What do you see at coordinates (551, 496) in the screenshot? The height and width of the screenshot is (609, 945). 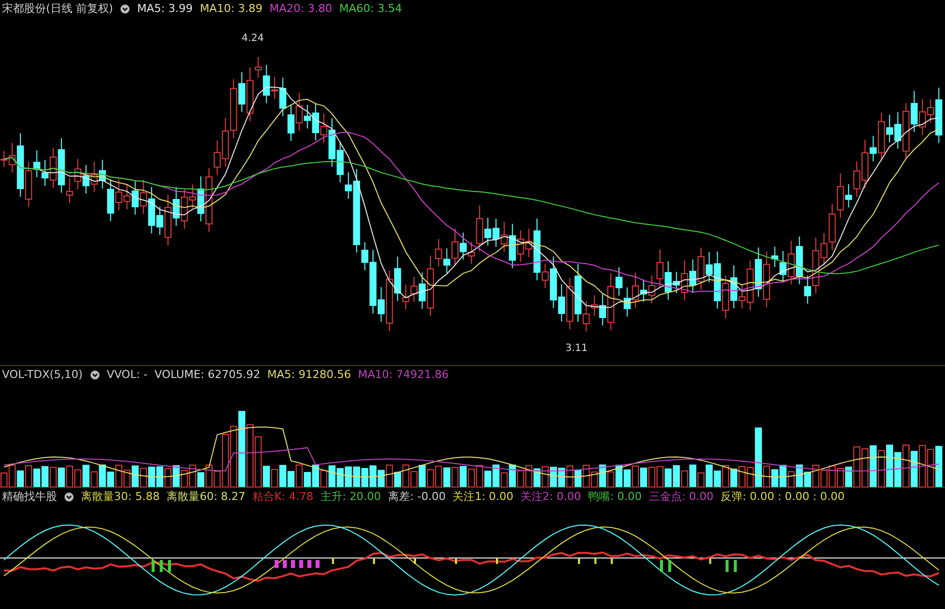 I see `legend-value: 关注2: 0.00` at bounding box center [551, 496].